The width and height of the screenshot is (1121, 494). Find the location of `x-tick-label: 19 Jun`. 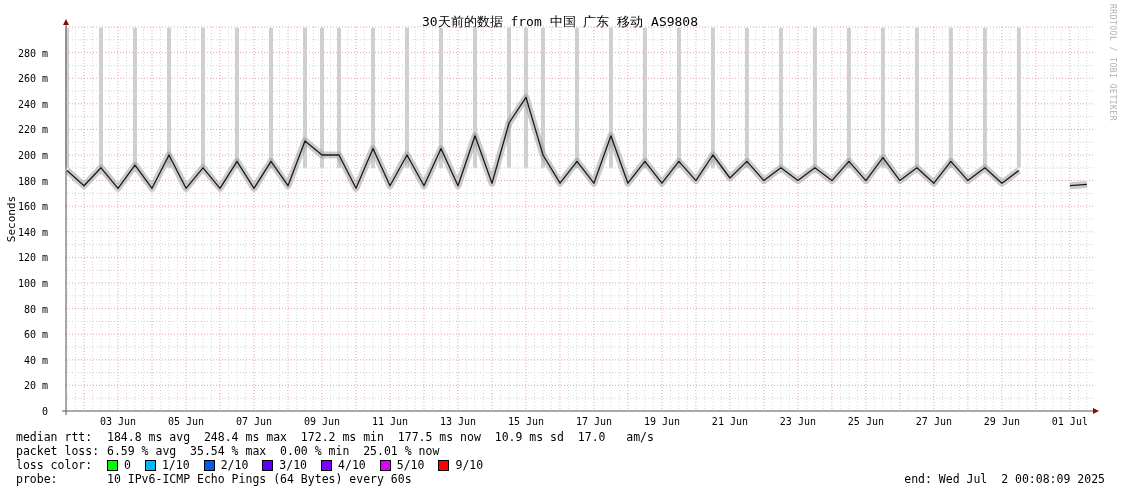

x-tick-label: 19 Jun is located at coordinates (661, 421).